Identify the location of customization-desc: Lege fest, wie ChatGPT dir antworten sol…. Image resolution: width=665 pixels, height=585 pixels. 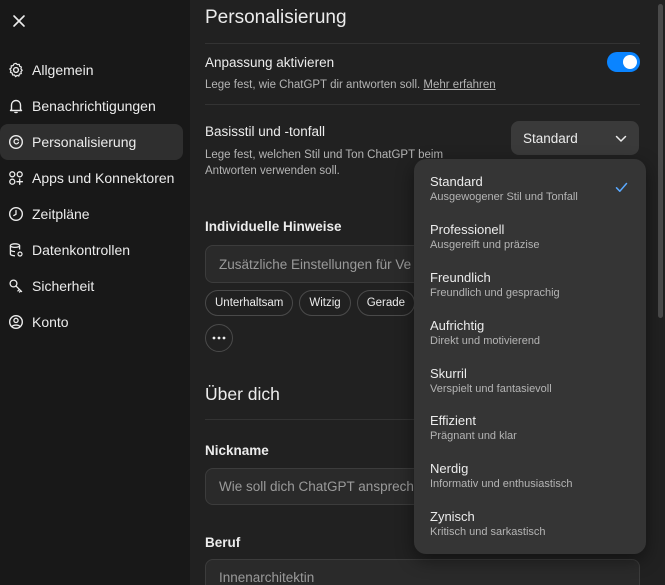
(350, 85).